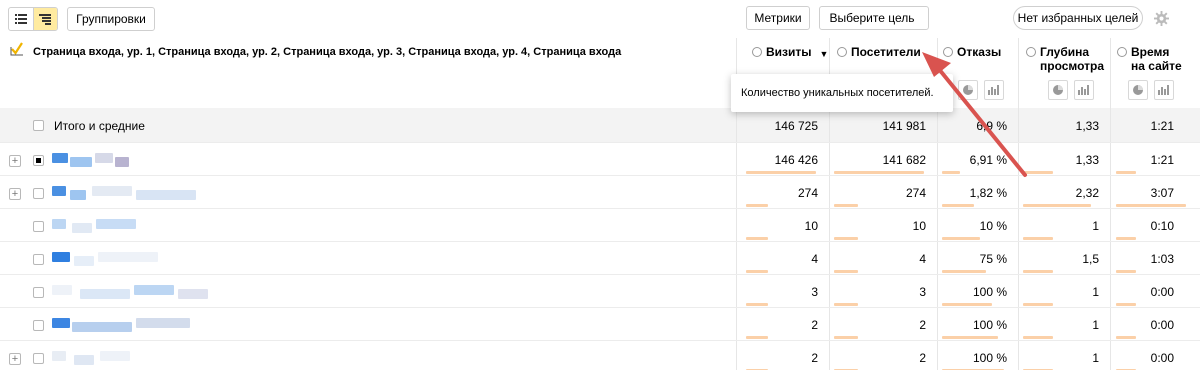  I want to click on row-depth: 1,5, so click(1090, 259).